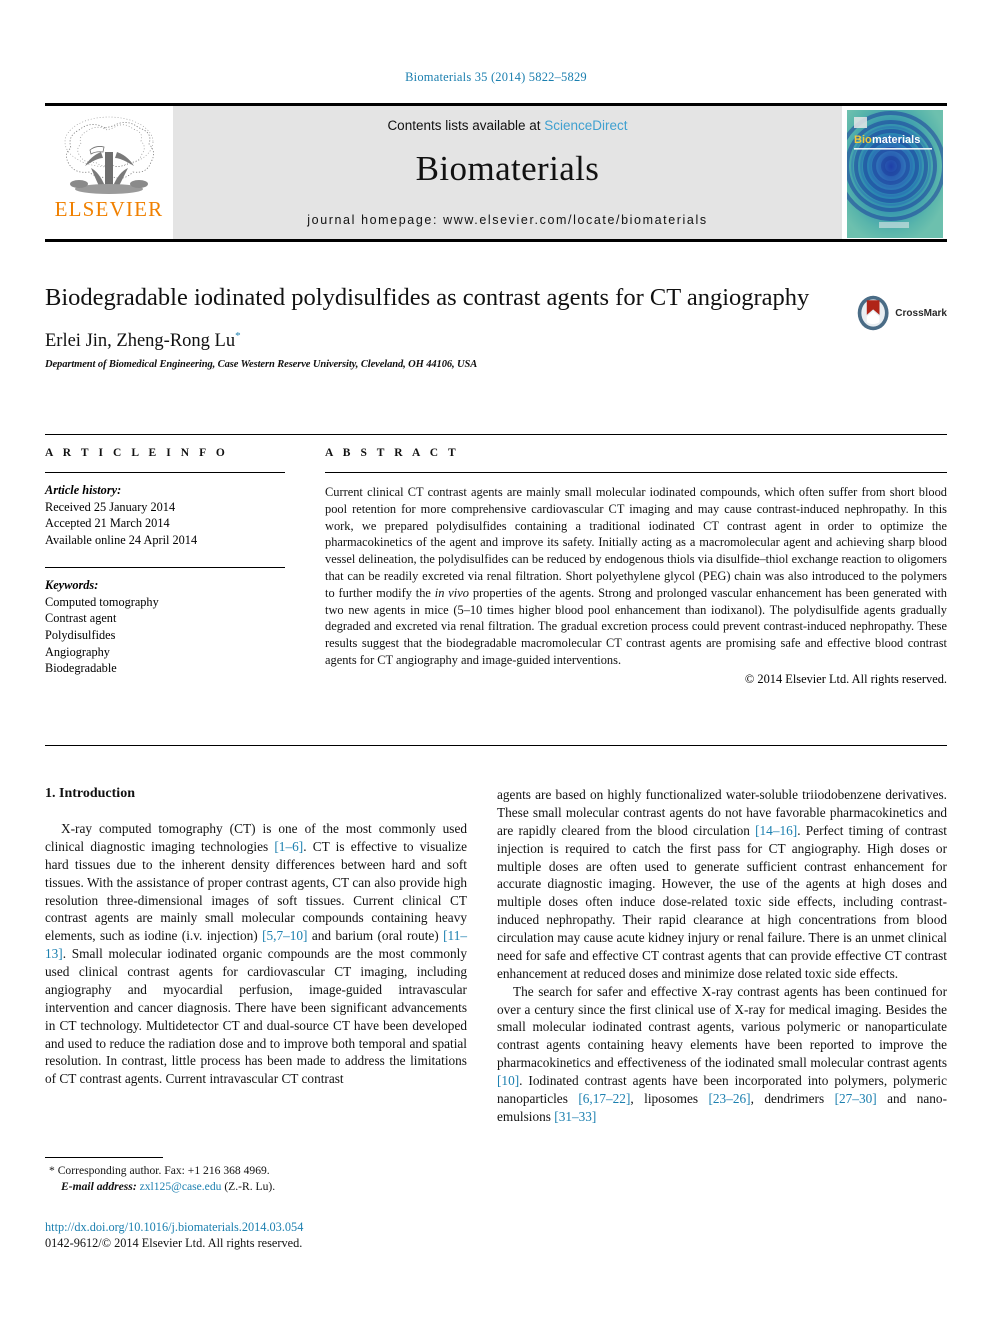  What do you see at coordinates (585, 125) in the screenshot?
I see `sciencedirect-link: ScienceDirect` at bounding box center [585, 125].